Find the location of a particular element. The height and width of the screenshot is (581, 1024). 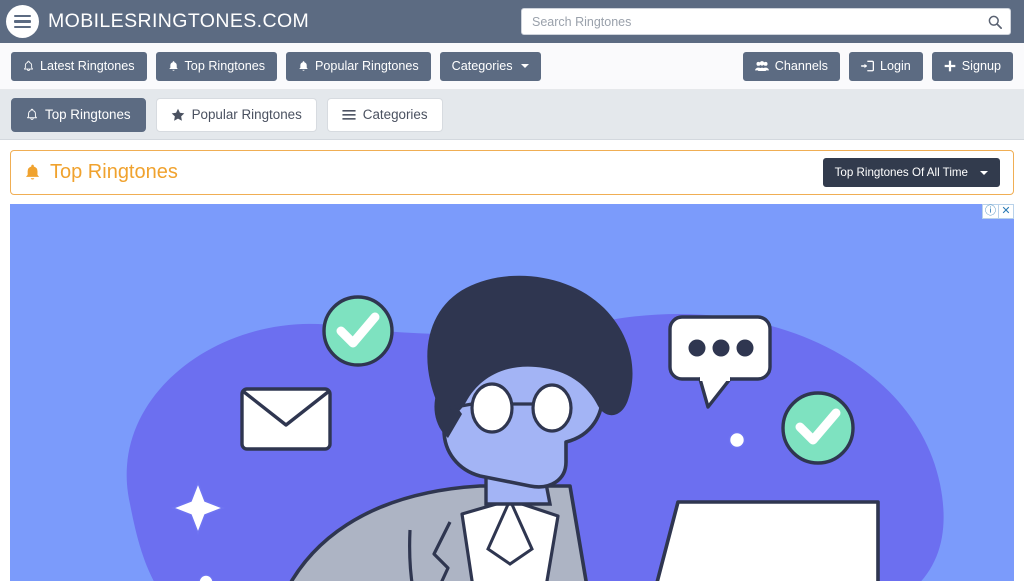

nav-signup-button: Signup is located at coordinates (972, 66).